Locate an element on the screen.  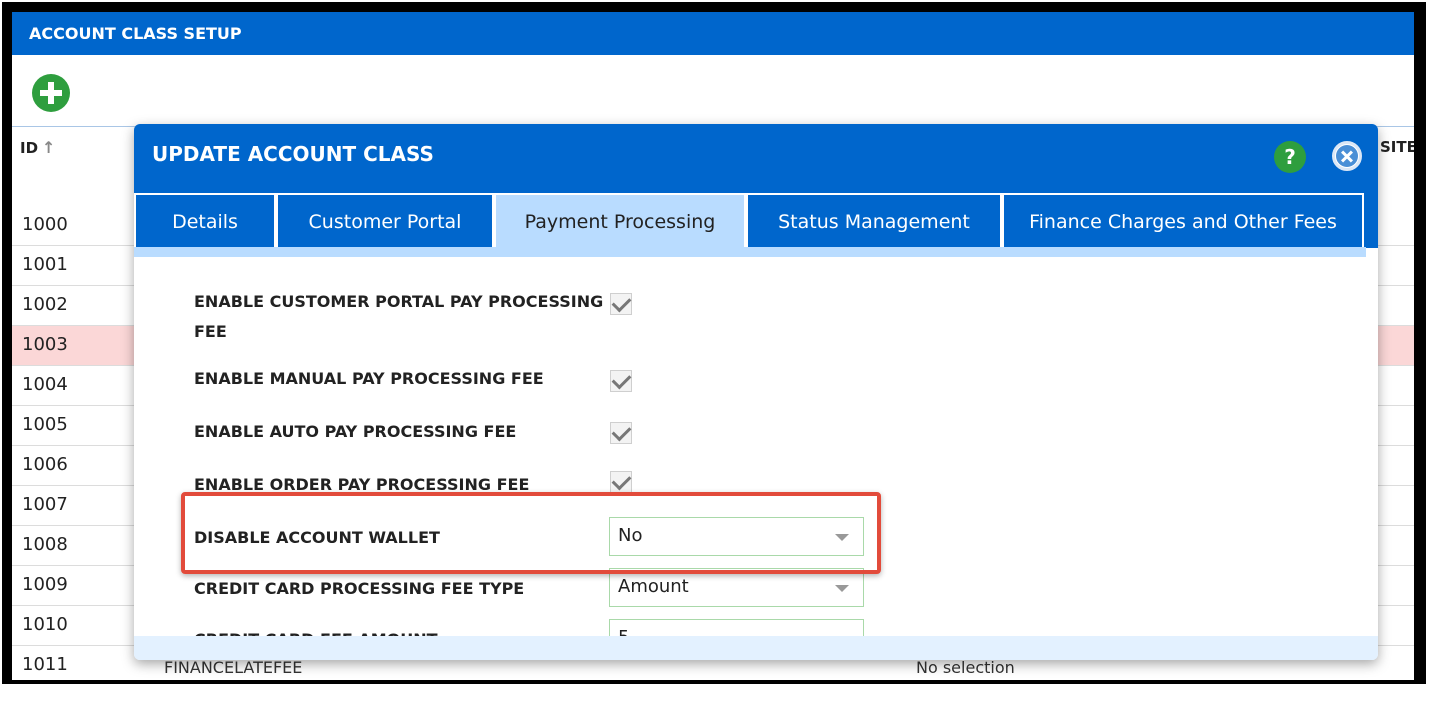
chevron-down-icon is located at coordinates (842, 588).